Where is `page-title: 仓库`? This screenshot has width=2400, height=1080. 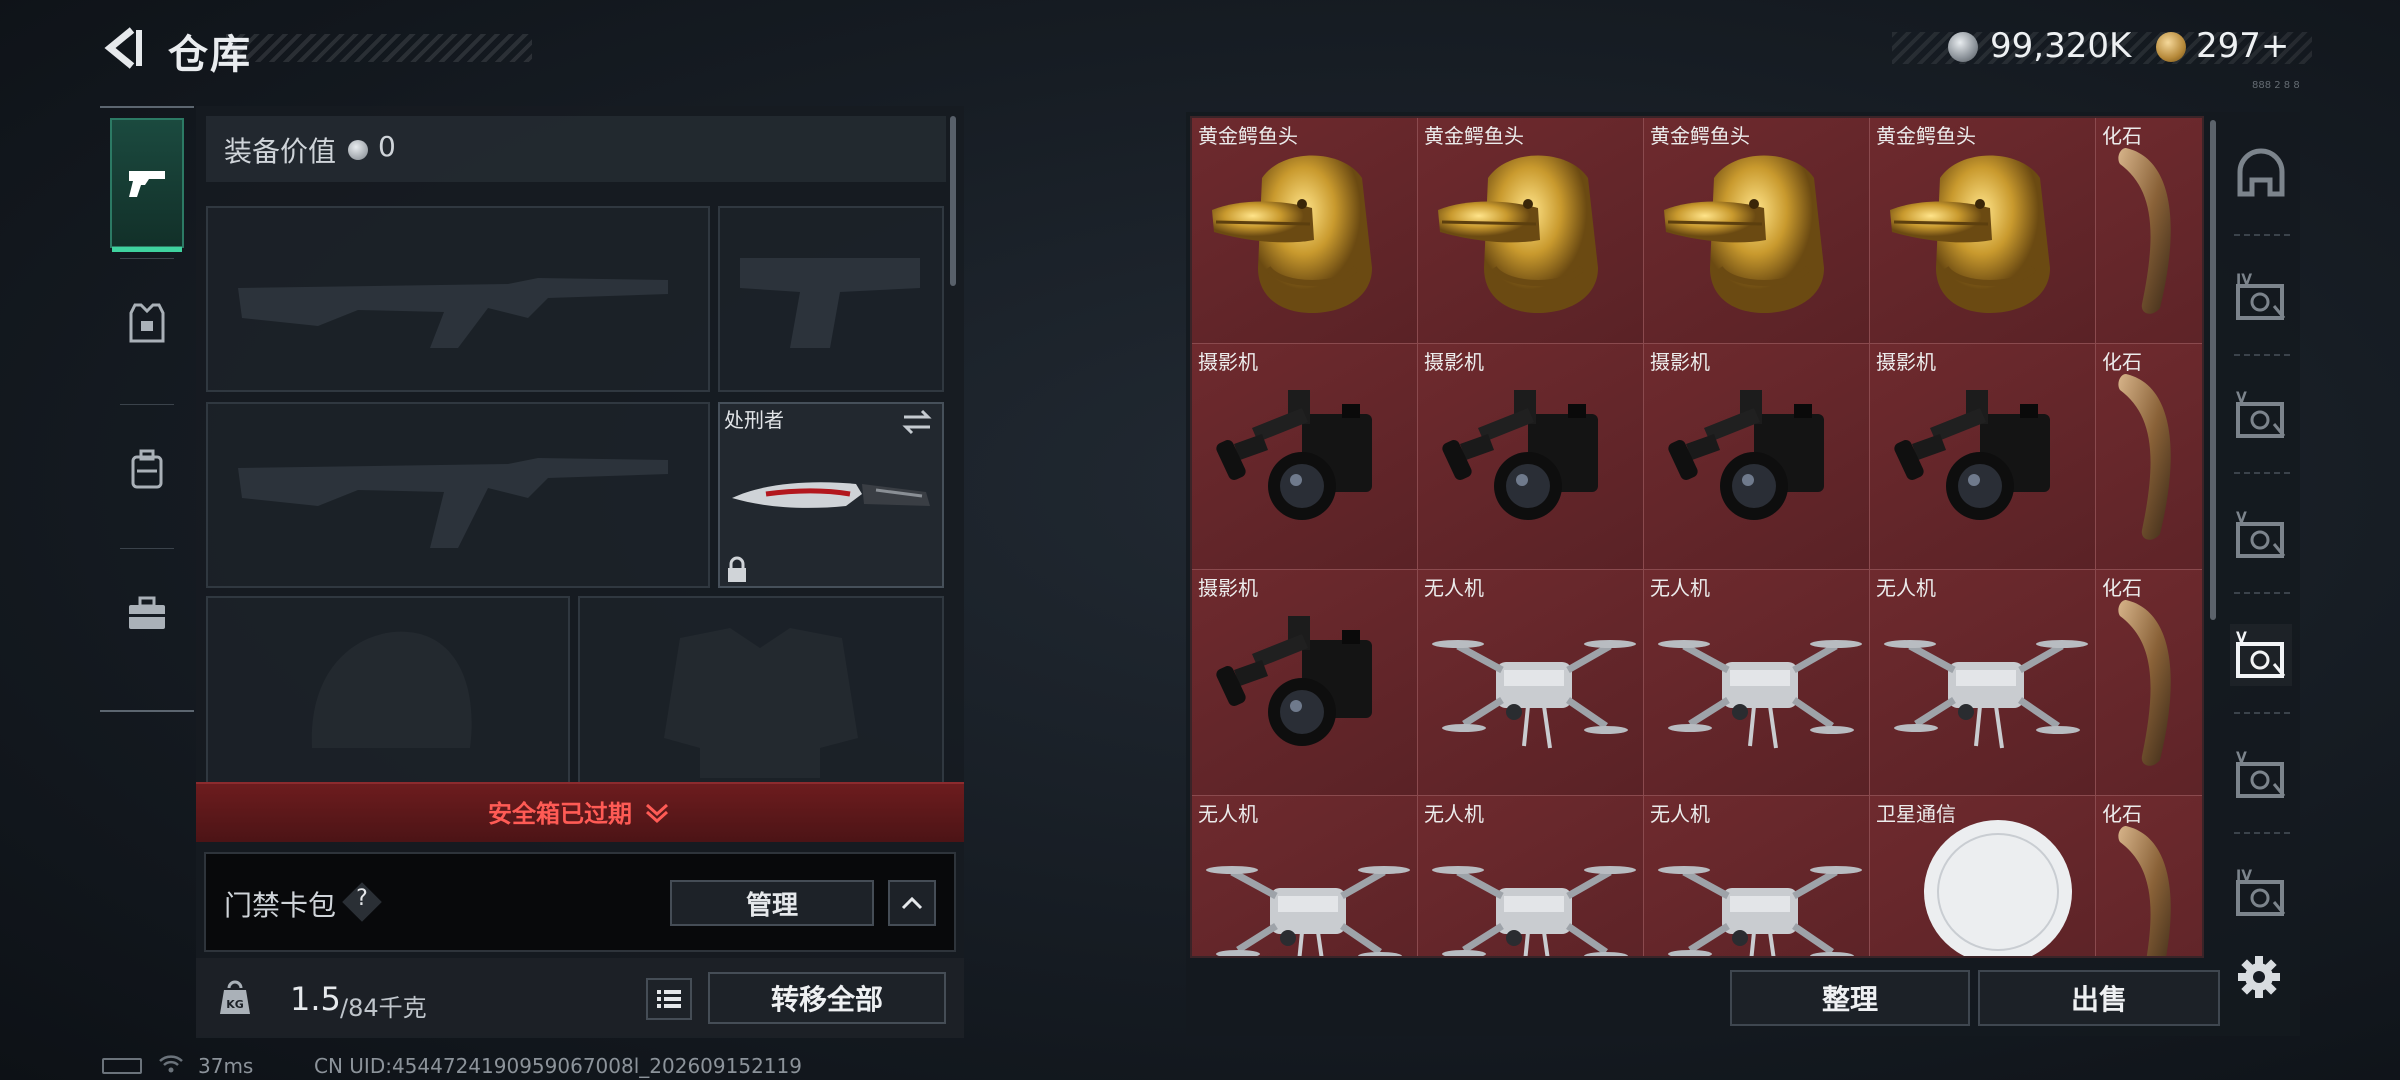
page-title: 仓库 is located at coordinates (210, 55).